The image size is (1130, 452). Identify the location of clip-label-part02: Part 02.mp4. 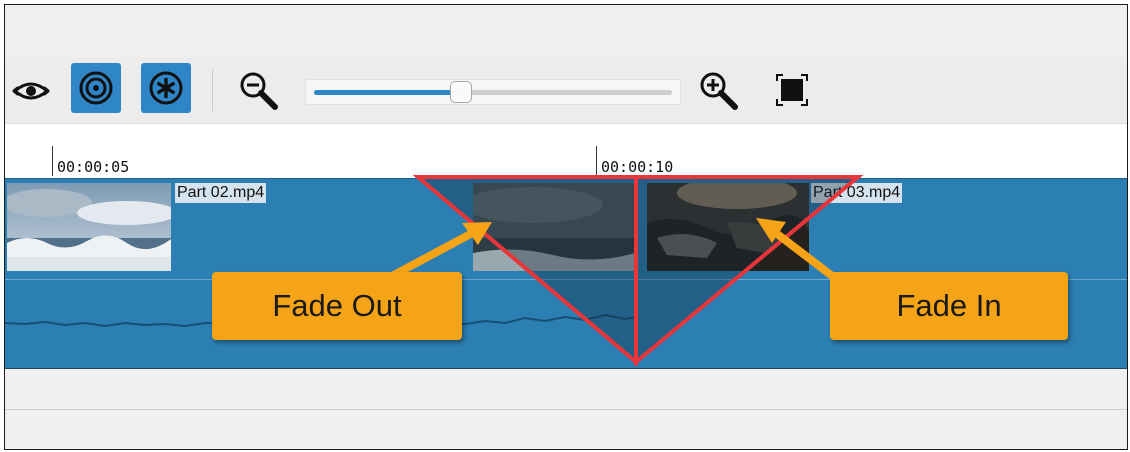
(221, 193).